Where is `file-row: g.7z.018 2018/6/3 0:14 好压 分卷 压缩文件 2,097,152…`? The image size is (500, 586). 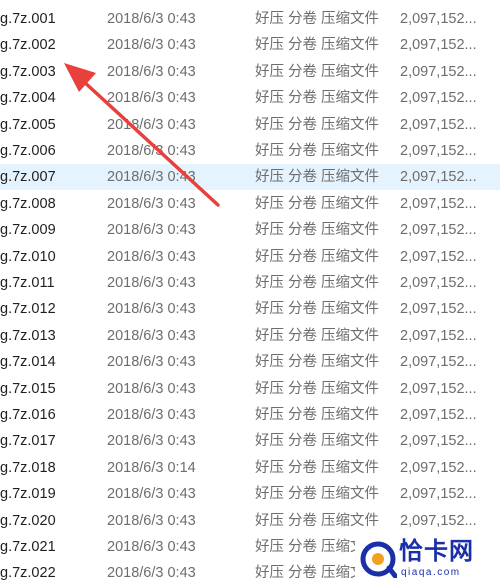 file-row: g.7z.018 2018/6/3 0:14 好压 分卷 压缩文件 2,097,152… is located at coordinates (250, 468).